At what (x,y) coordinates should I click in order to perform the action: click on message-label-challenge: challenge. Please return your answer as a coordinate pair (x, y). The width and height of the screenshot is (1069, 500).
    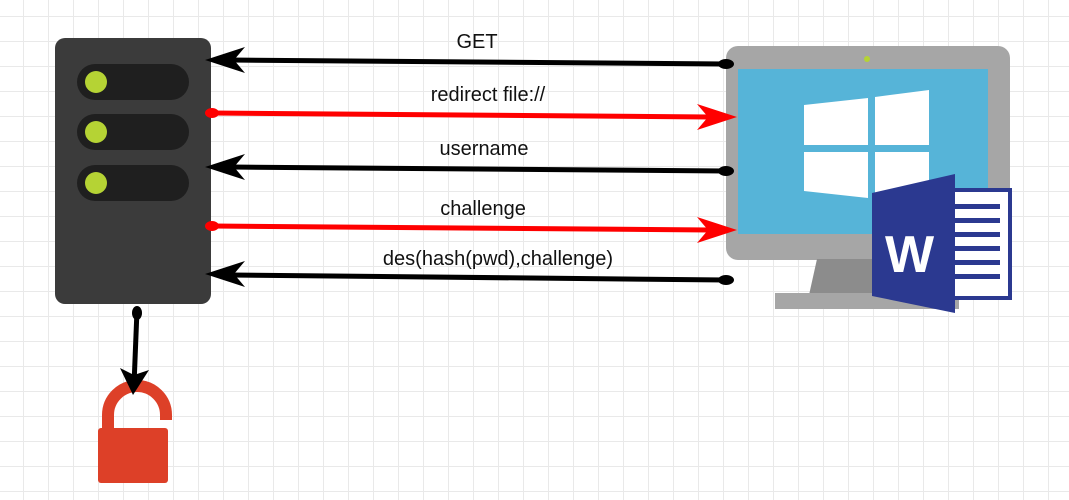
    Looking at the image, I should click on (483, 209).